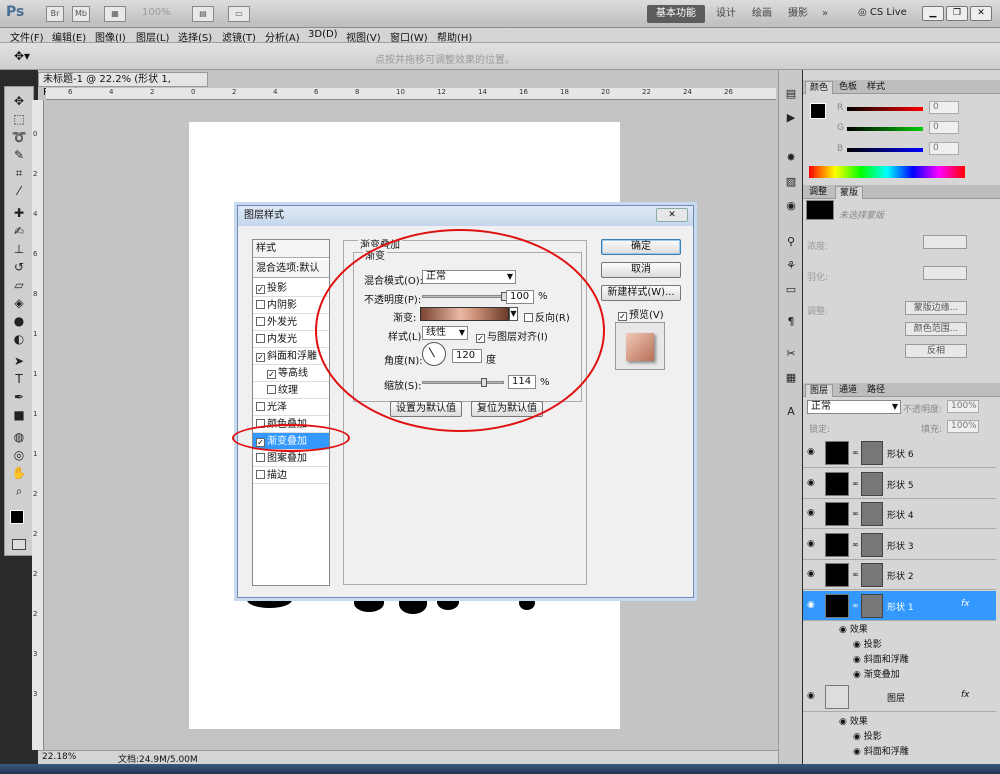 The width and height of the screenshot is (1000, 774). What do you see at coordinates (19, 101) in the screenshot?
I see `move-icon: ✥` at bounding box center [19, 101].